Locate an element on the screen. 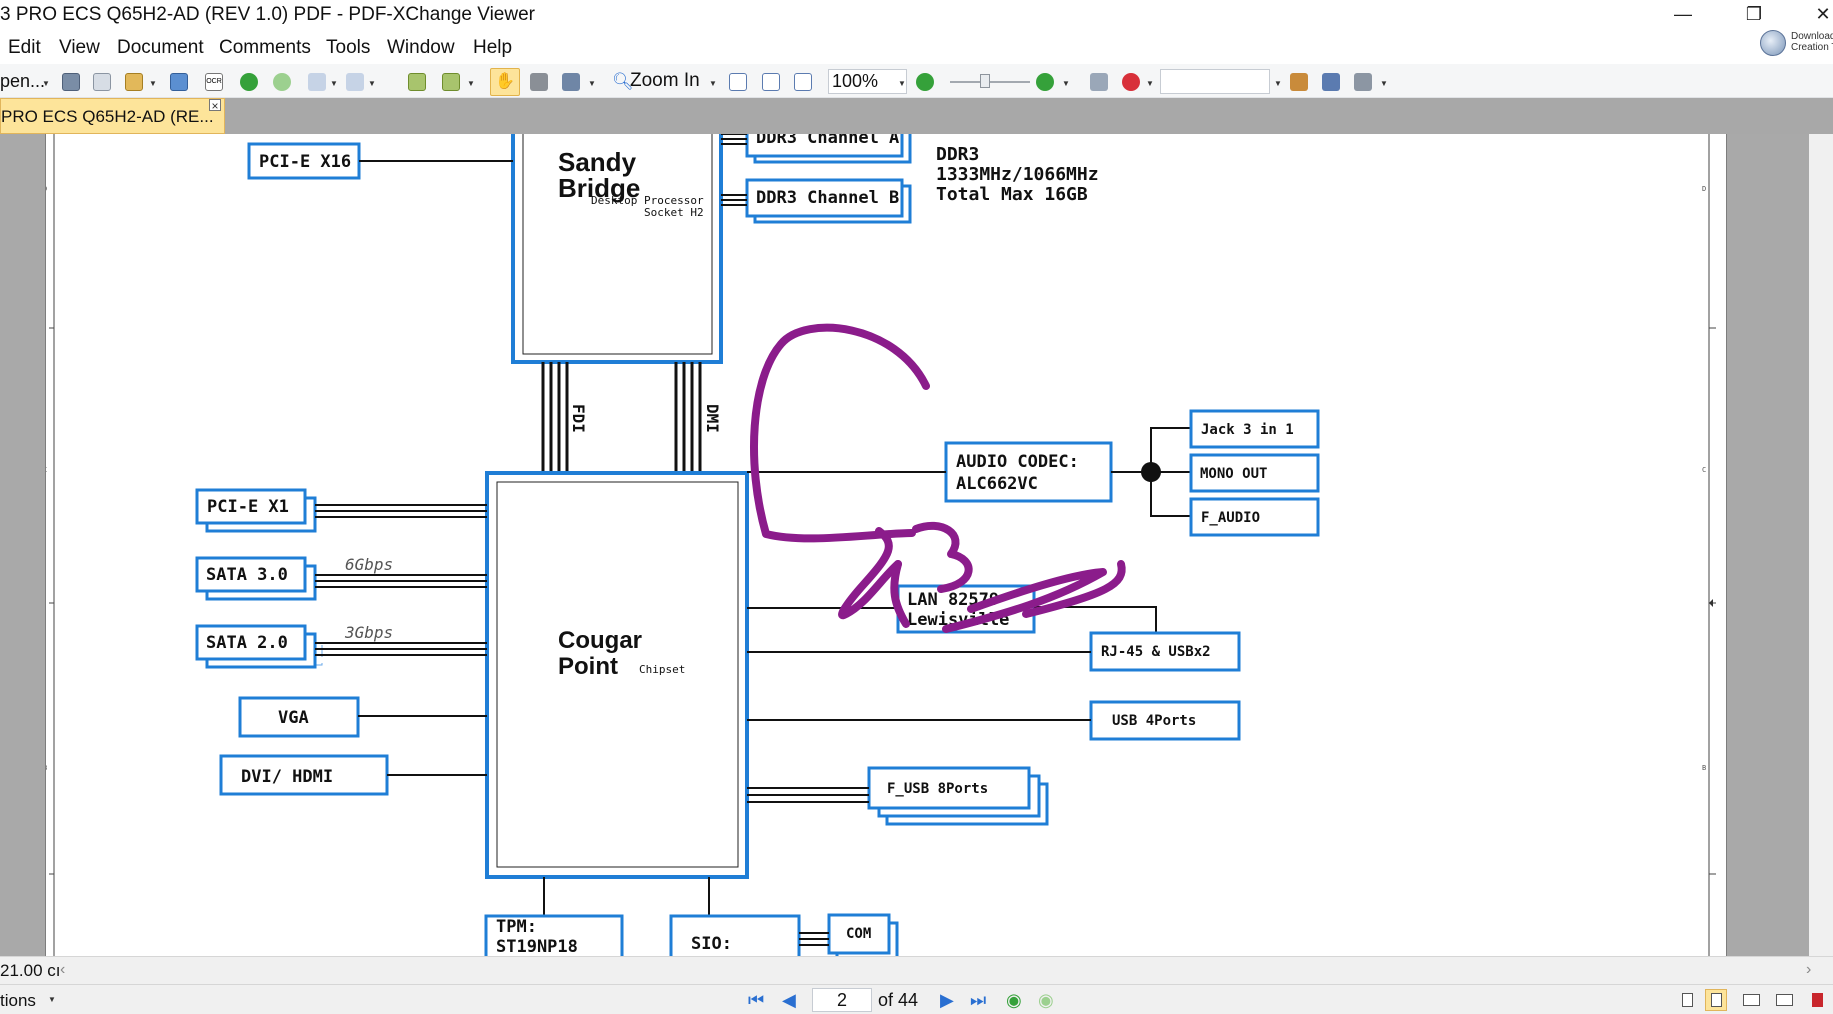  open-dropdown-icon: ▼ is located at coordinates (46, 83).